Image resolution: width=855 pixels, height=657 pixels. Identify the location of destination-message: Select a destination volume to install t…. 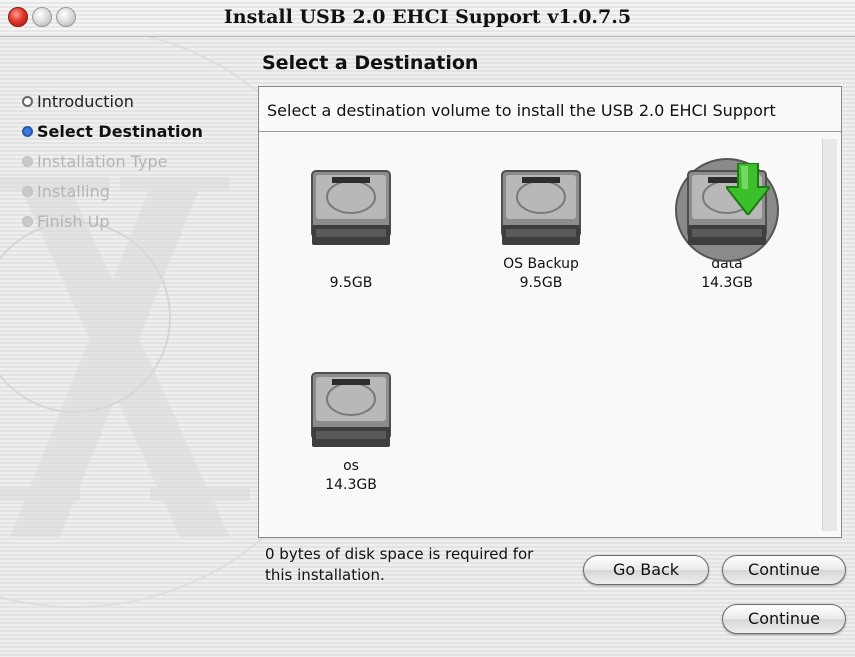
(521, 110).